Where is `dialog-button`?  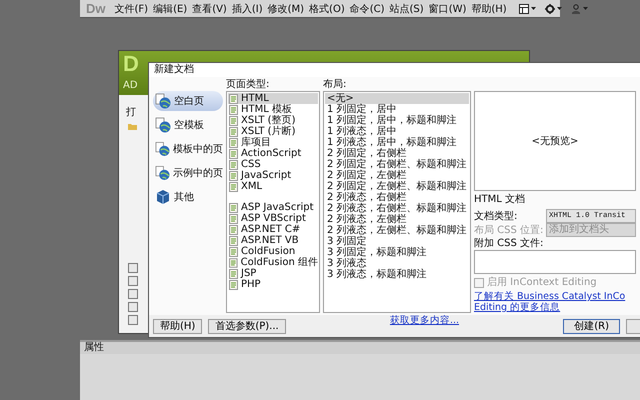 dialog-button is located at coordinates (633, 326).